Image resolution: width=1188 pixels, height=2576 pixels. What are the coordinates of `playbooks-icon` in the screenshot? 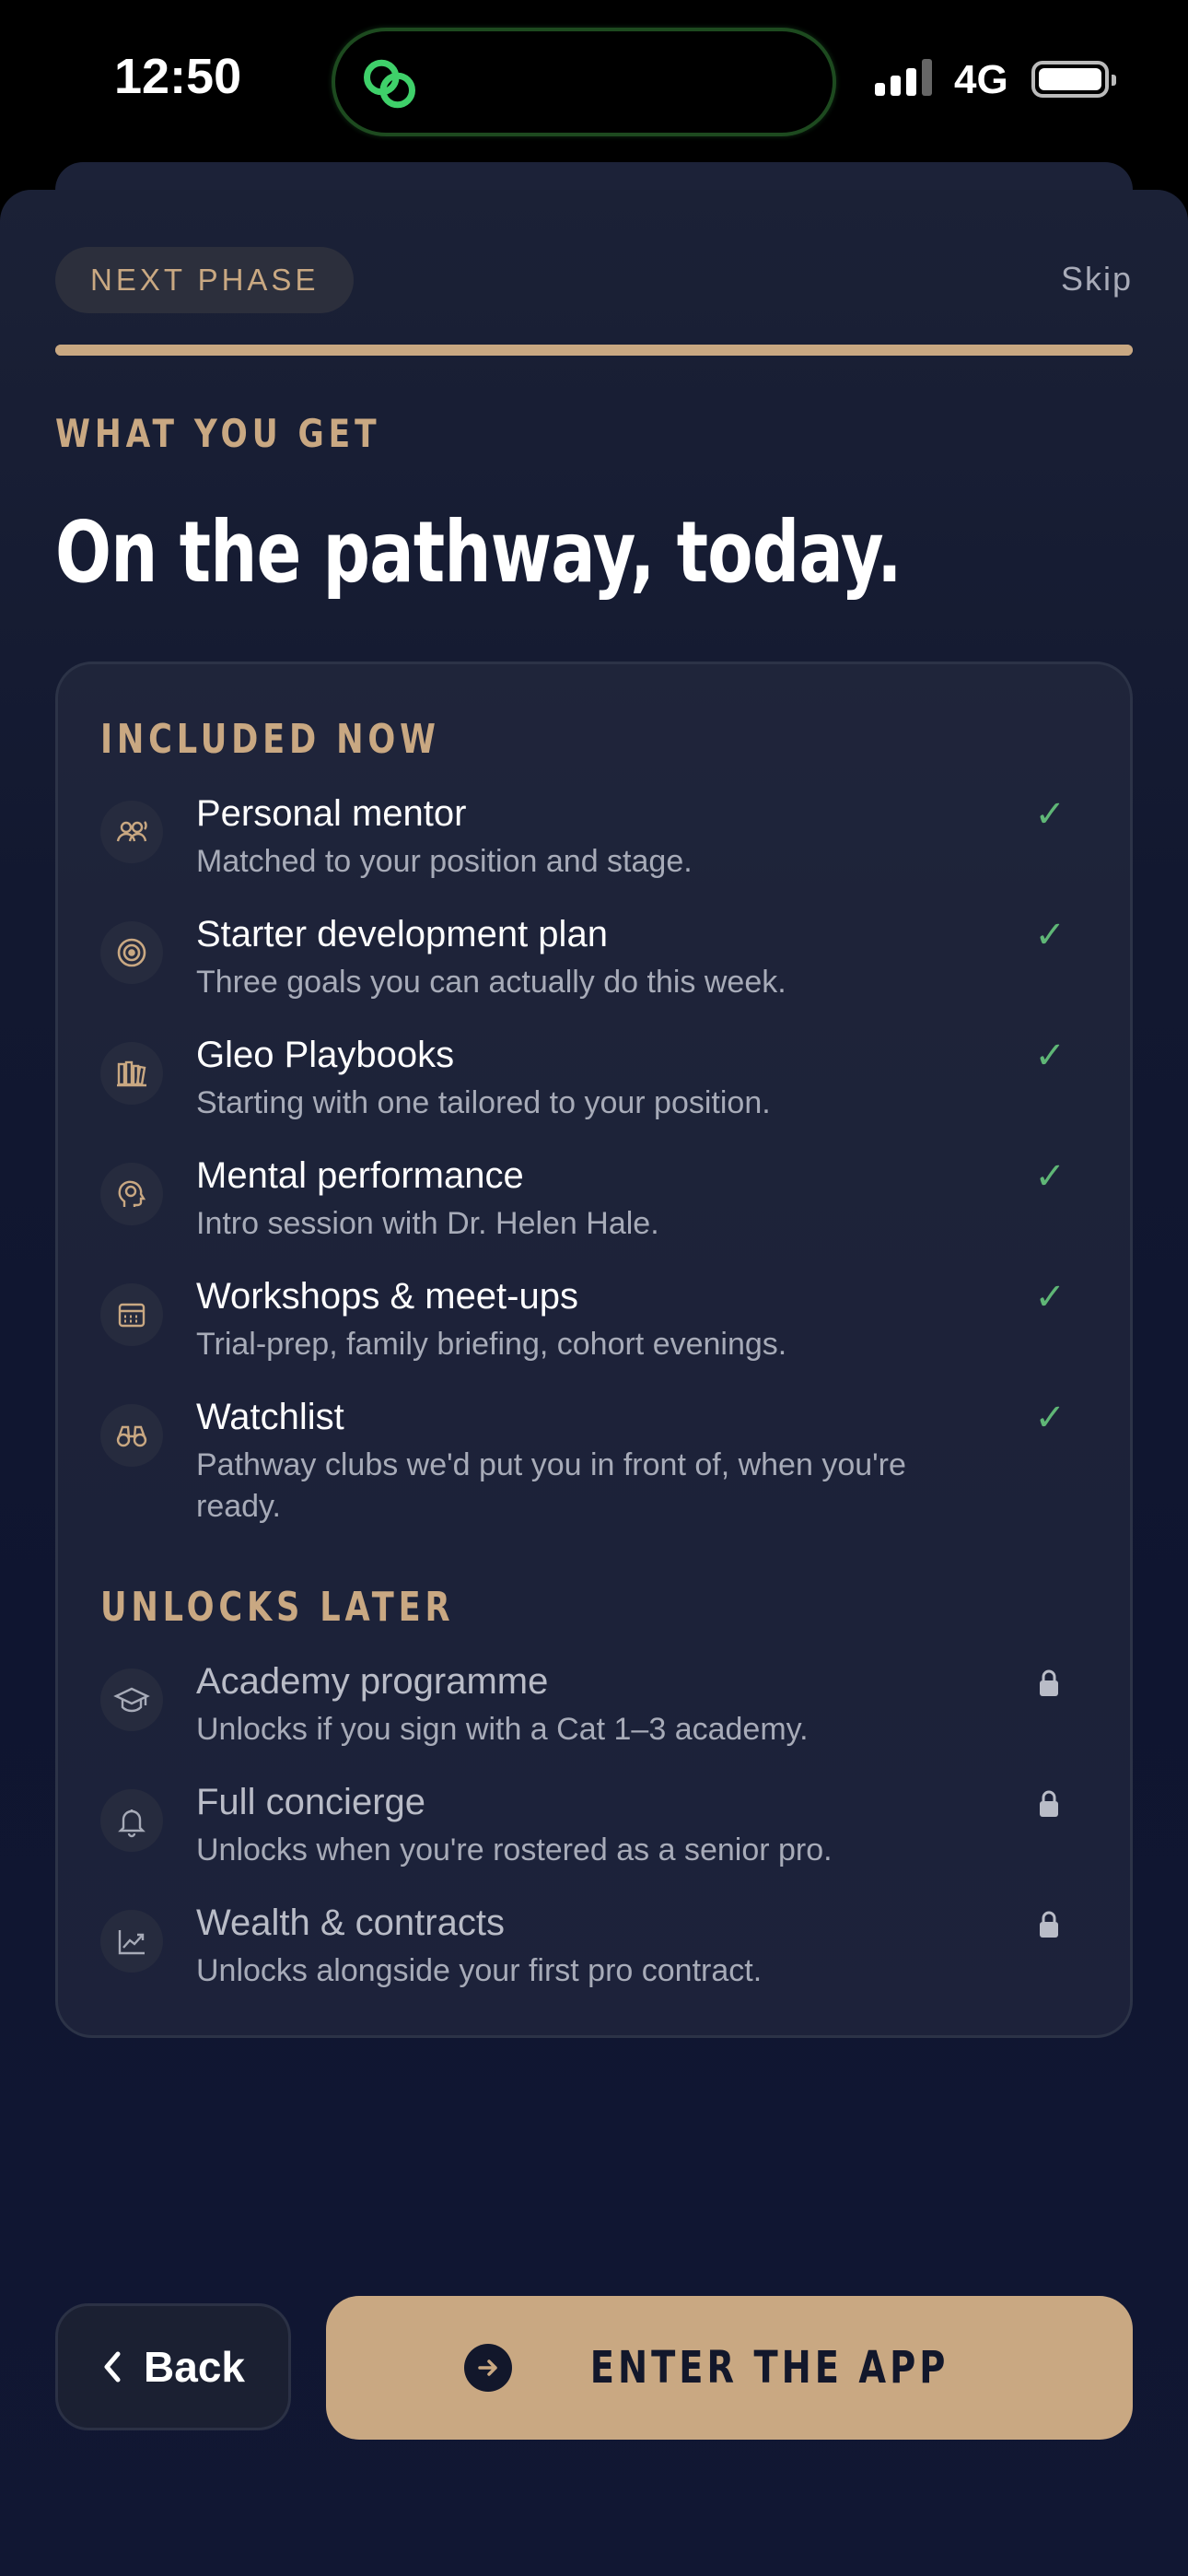 It's located at (131, 1073).